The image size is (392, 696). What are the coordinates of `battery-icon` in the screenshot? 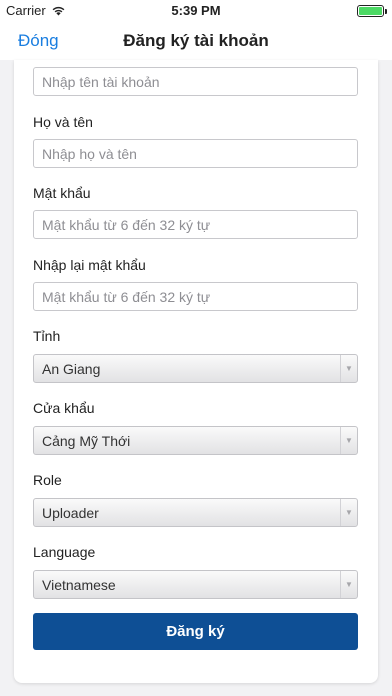 It's located at (372, 11).